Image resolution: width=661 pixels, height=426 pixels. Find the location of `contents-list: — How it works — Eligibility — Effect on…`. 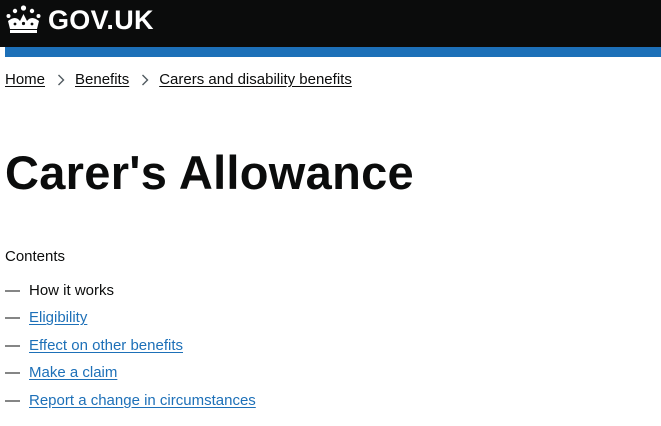

contents-list: — How it works — Eligibility — Effect on… is located at coordinates (130, 346).